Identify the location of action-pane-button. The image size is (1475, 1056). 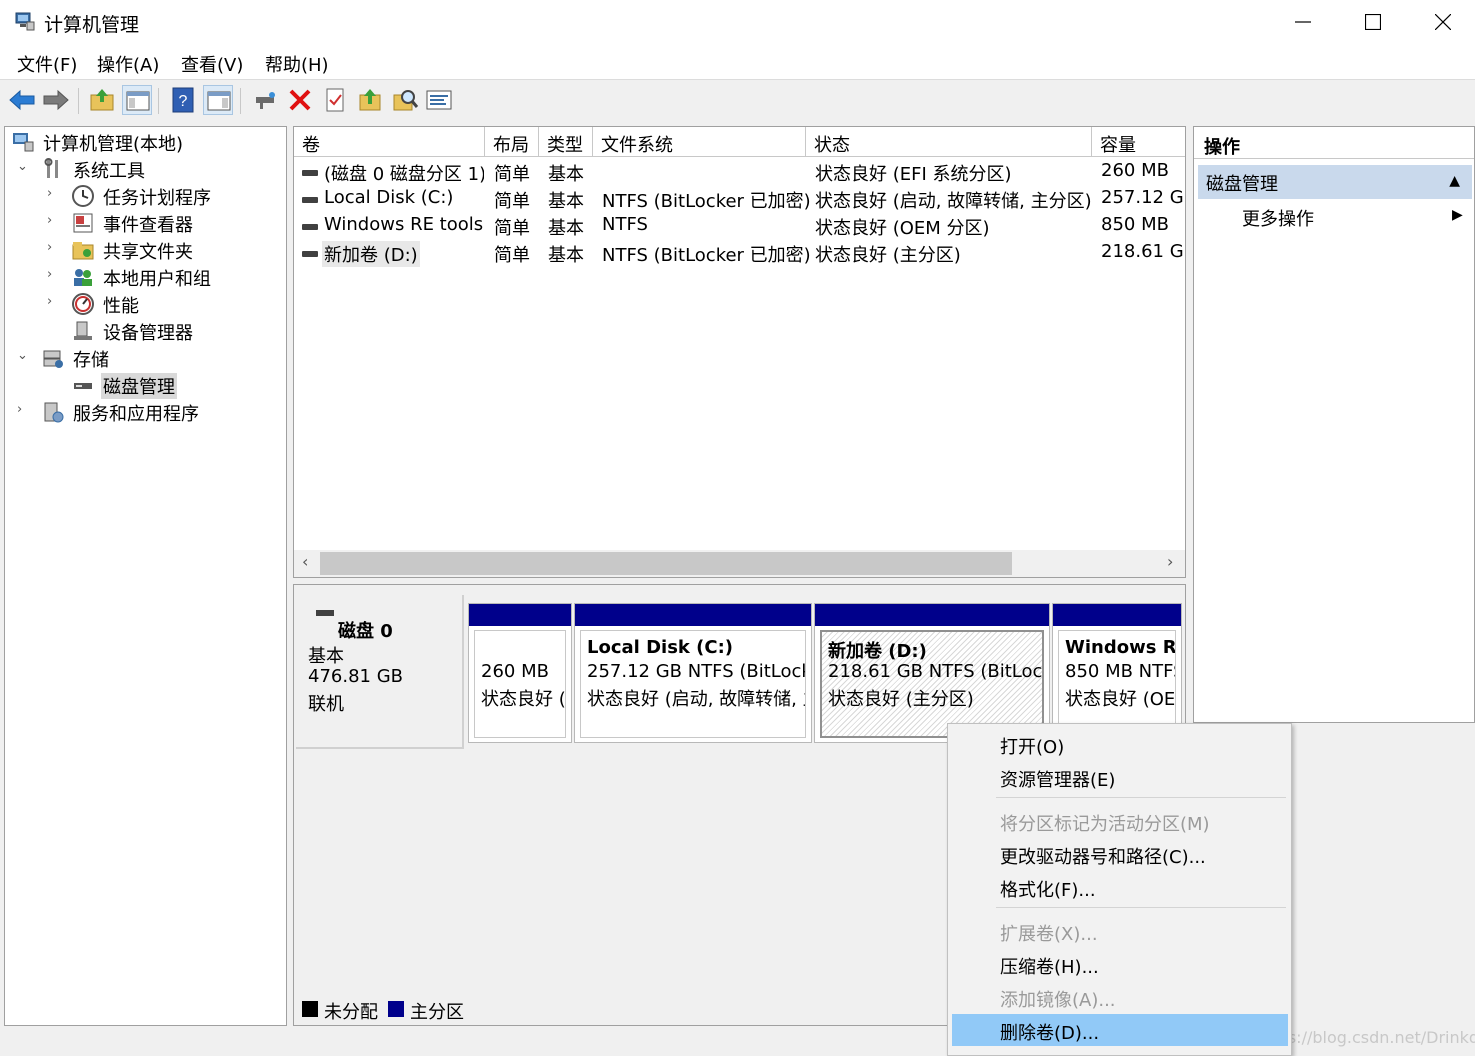
(218, 100).